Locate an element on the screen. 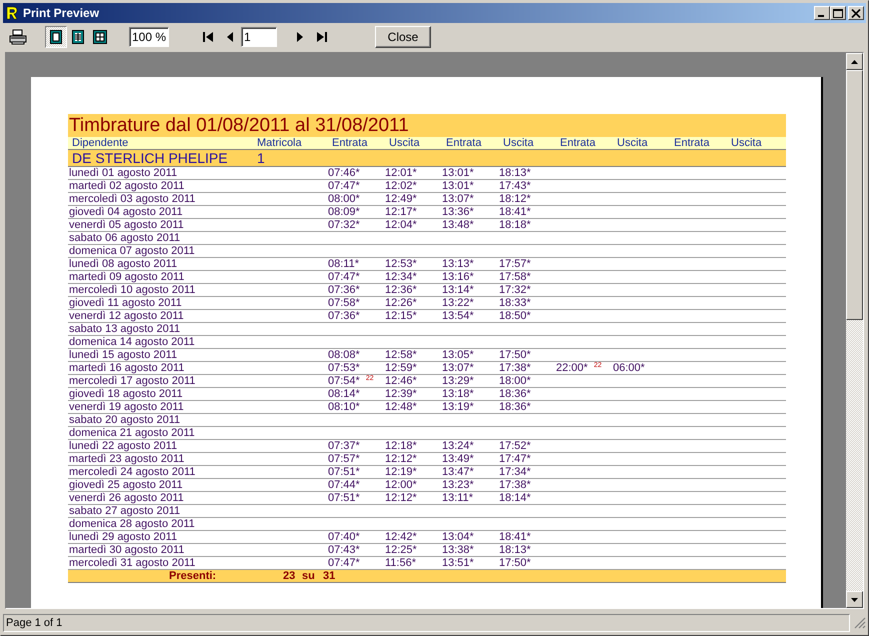 The height and width of the screenshot is (636, 869). time-cell-text: 07:57* is located at coordinates (344, 459).